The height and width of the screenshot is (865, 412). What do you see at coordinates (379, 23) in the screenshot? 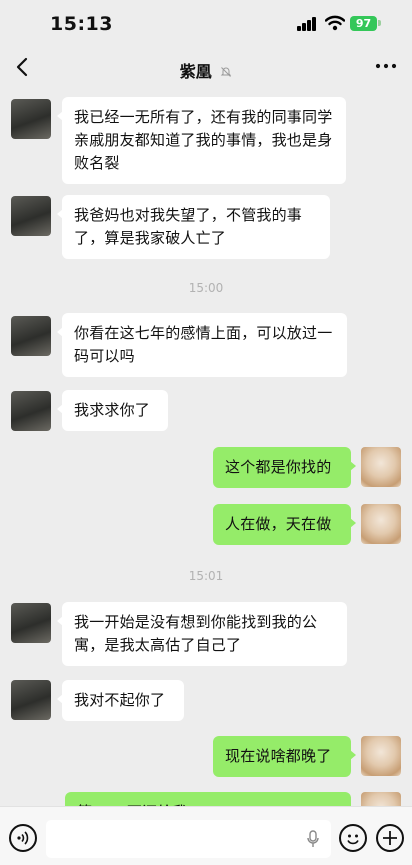
I see `battery-tip` at bounding box center [379, 23].